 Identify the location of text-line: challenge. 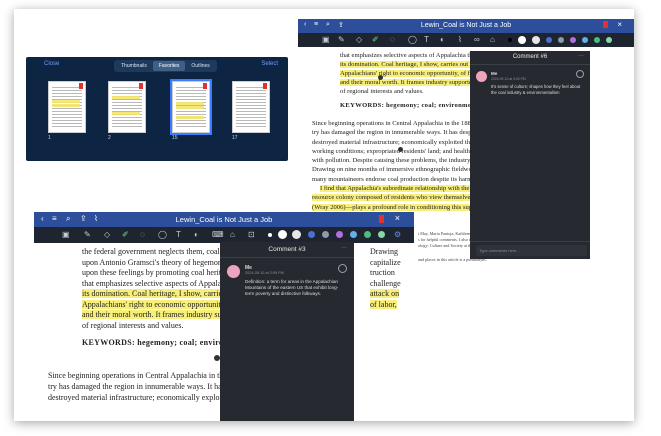
(385, 283).